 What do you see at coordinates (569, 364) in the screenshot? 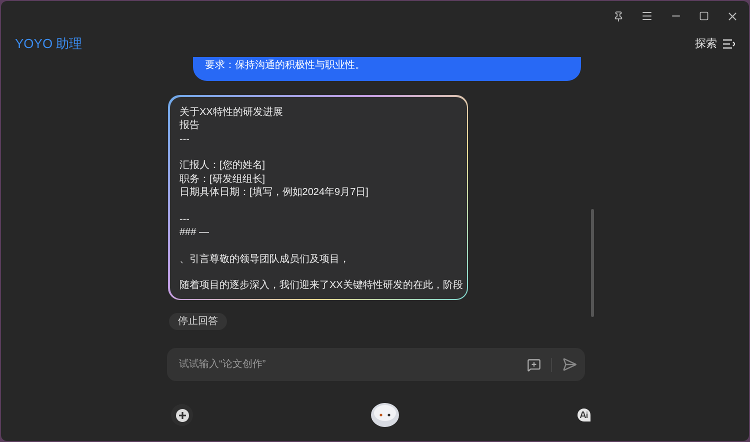
I see `send-icon` at bounding box center [569, 364].